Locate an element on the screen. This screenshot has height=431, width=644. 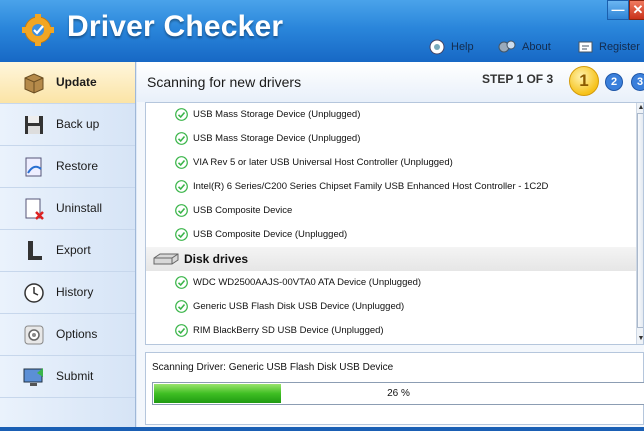
list-item: USB Composite Device is located at coordinates (391, 211).